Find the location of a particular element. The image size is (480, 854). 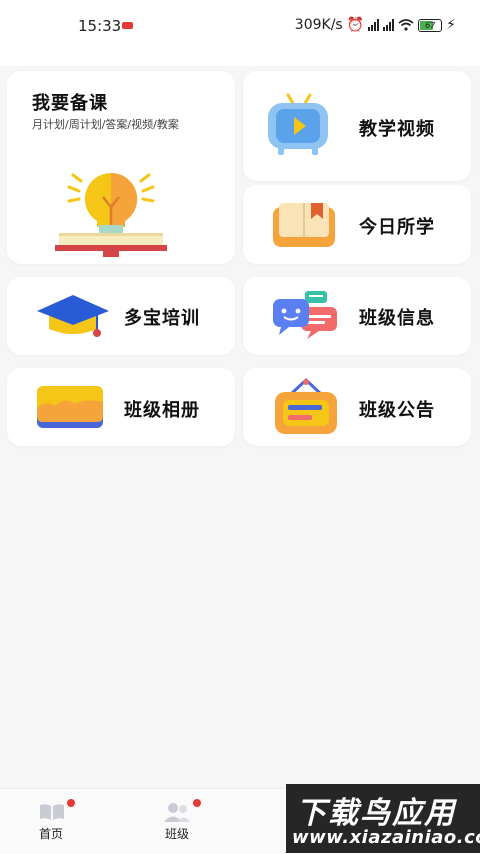

class-notice-title: 班级公告 is located at coordinates (397, 410).